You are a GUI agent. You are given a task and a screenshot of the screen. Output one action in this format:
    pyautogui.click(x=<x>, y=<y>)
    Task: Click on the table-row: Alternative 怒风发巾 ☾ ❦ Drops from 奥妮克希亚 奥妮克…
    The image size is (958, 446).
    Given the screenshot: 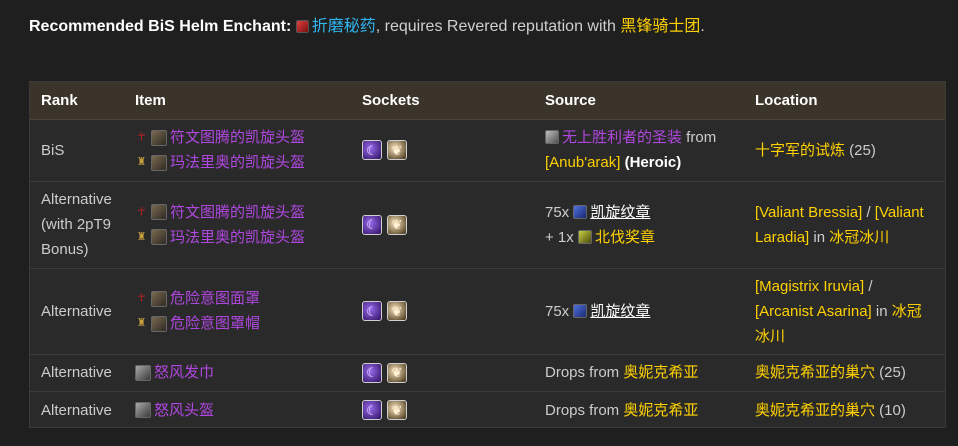 What is the action you would take?
    pyautogui.click(x=487, y=373)
    